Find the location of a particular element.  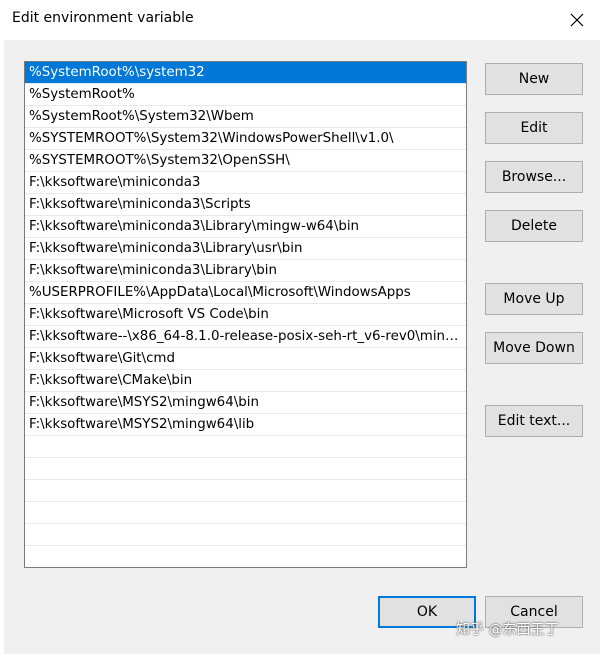

close-icon is located at coordinates (577, 20).